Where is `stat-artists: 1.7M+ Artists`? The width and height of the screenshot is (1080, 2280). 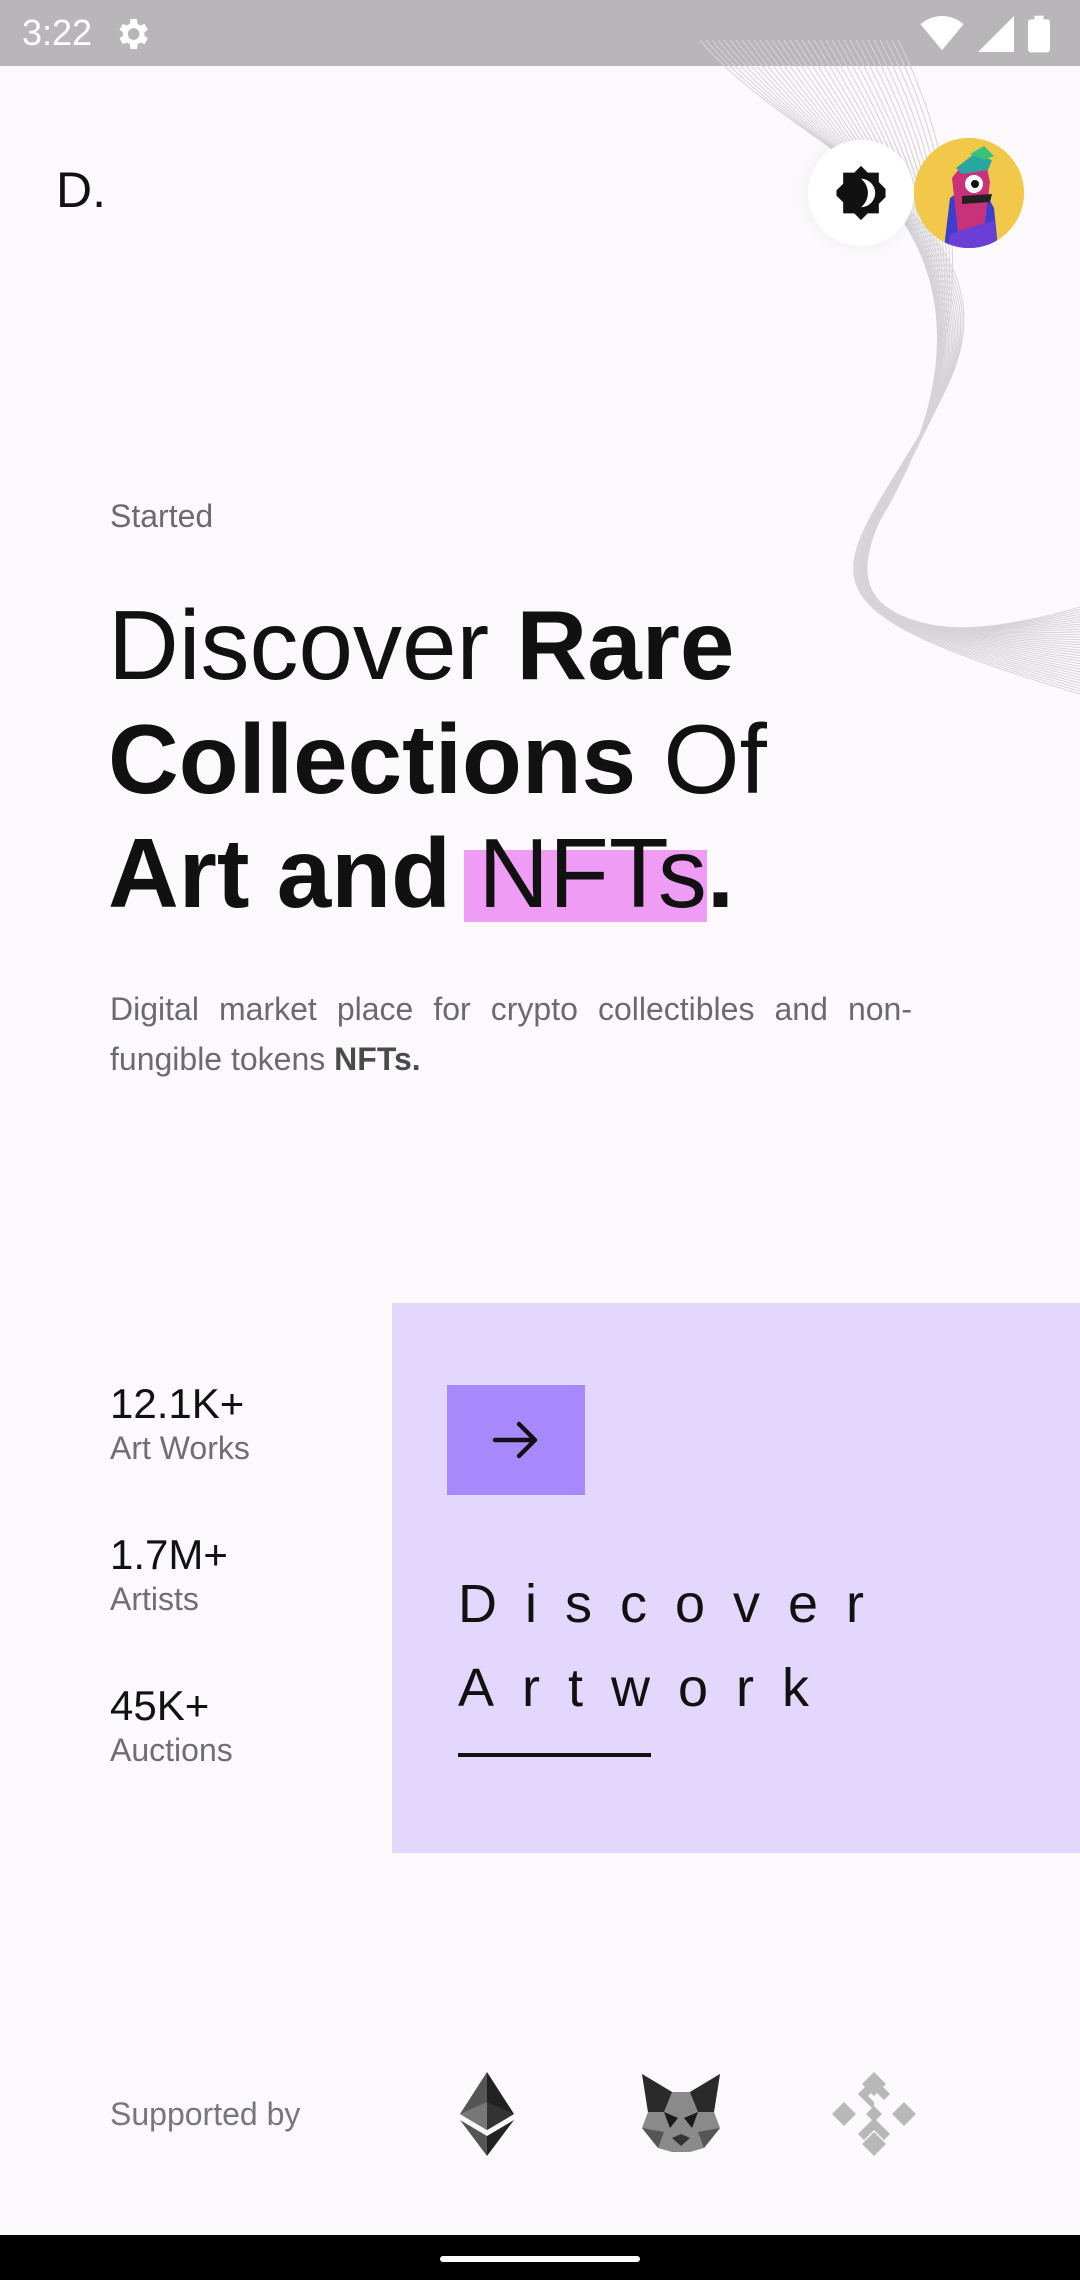
stat-artists: 1.7M+ Artists is located at coordinates (169, 1575).